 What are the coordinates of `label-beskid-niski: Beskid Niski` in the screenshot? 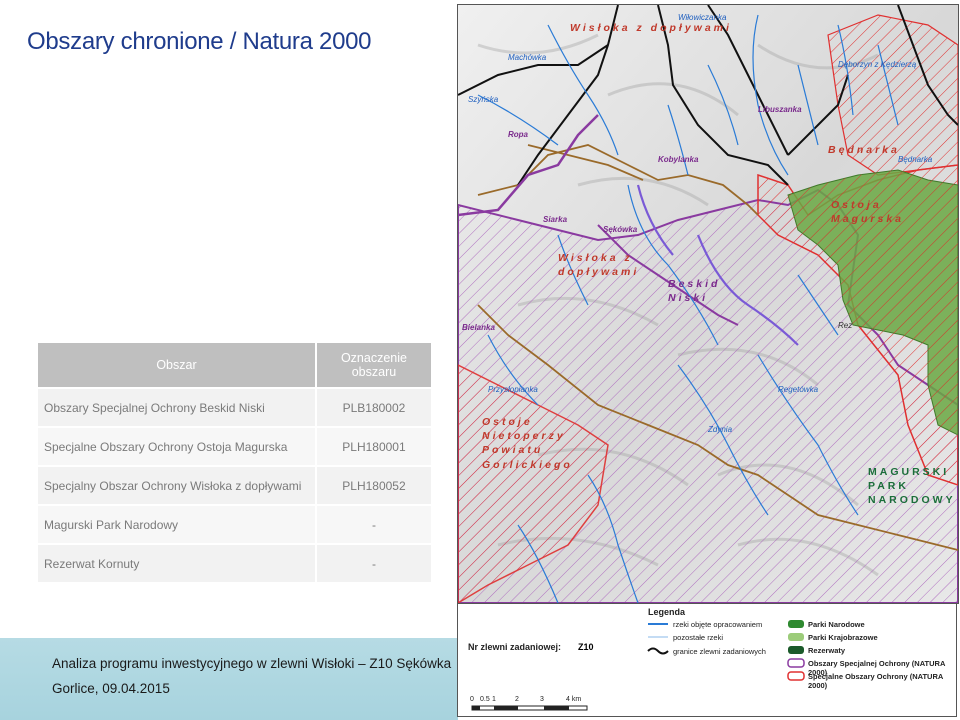 It's located at (694, 291).